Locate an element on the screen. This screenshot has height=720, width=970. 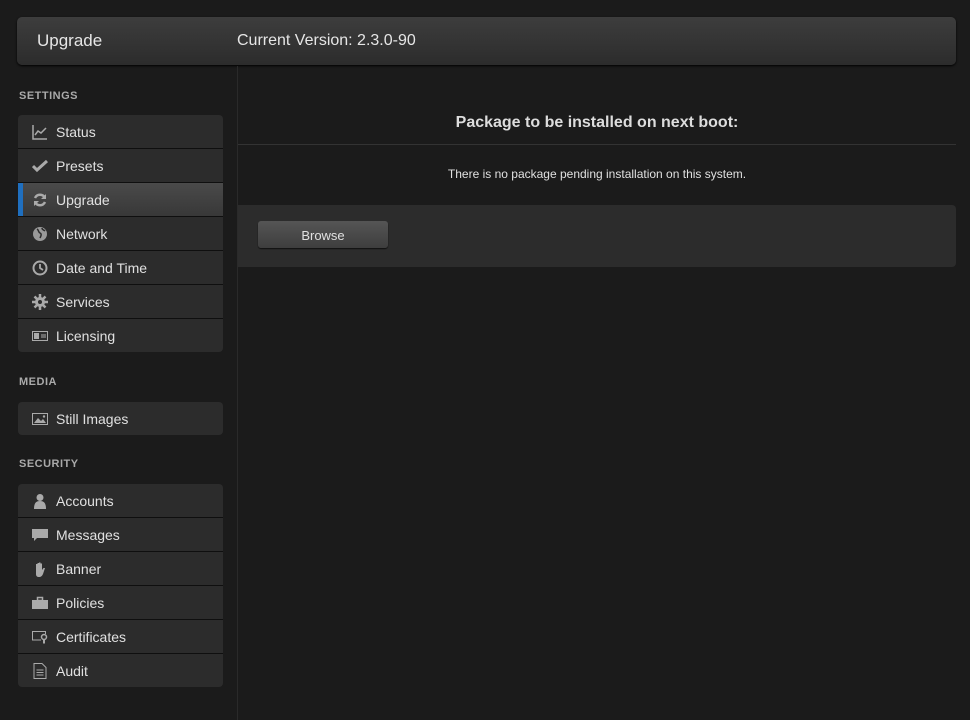
sidebar-item-label: Audit is located at coordinates (72, 670).